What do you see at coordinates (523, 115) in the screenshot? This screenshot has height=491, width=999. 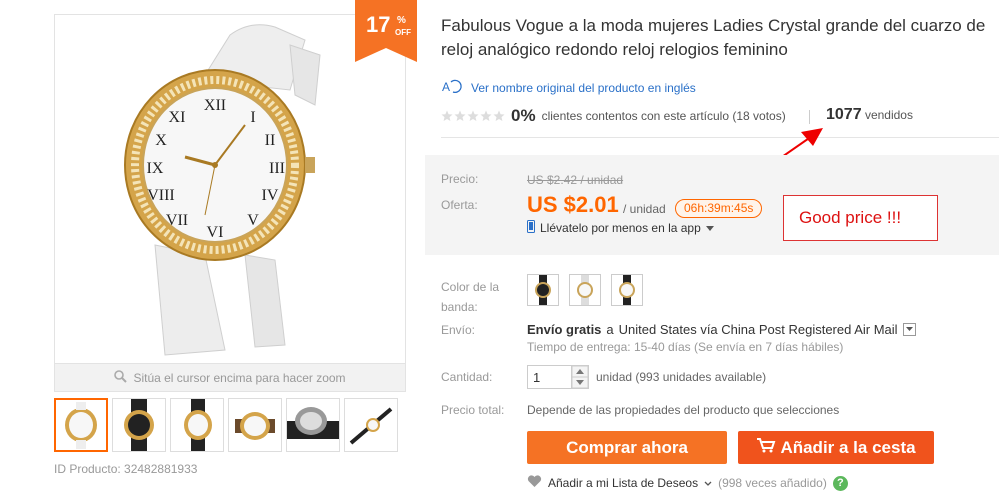 I see `satisfaction-percent: 0%` at bounding box center [523, 115].